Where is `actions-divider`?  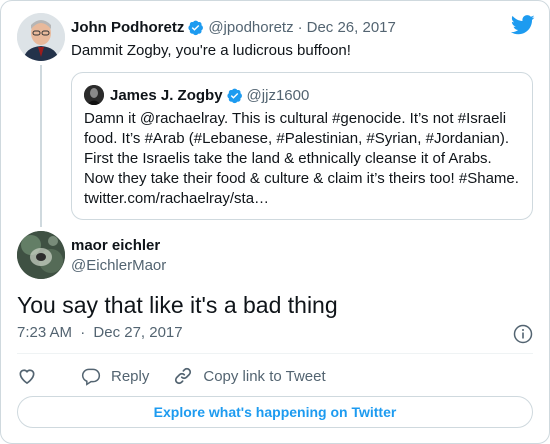
actions-divider is located at coordinates (275, 353).